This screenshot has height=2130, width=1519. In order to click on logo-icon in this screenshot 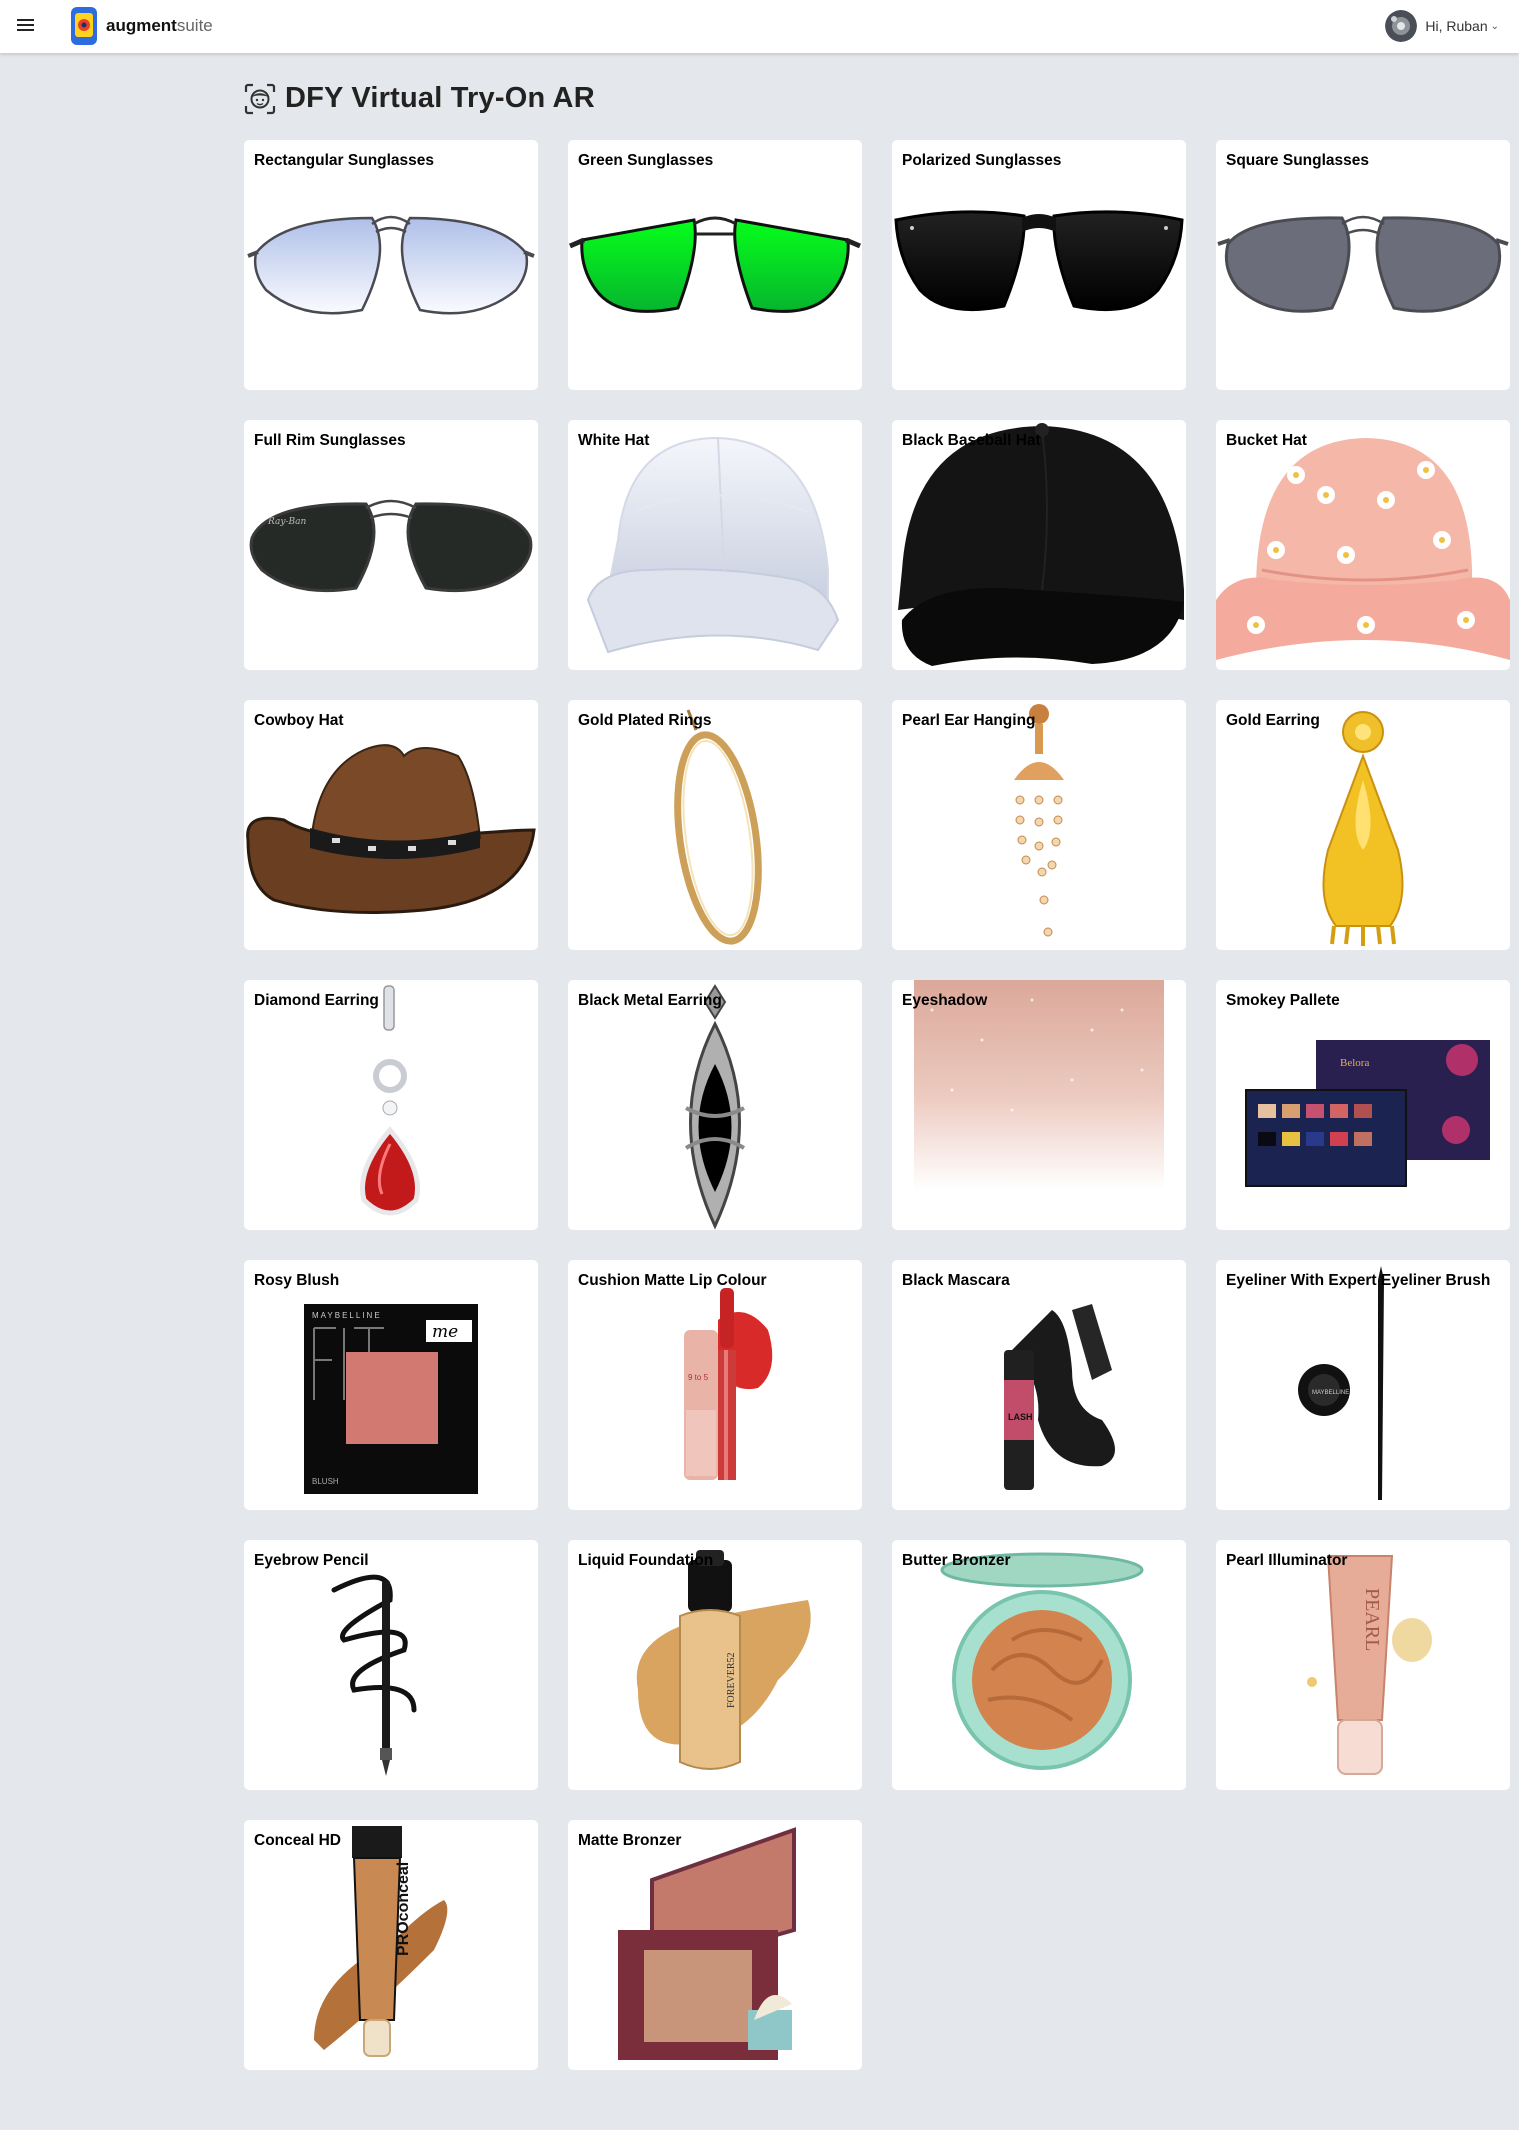, I will do `click(84, 26)`.